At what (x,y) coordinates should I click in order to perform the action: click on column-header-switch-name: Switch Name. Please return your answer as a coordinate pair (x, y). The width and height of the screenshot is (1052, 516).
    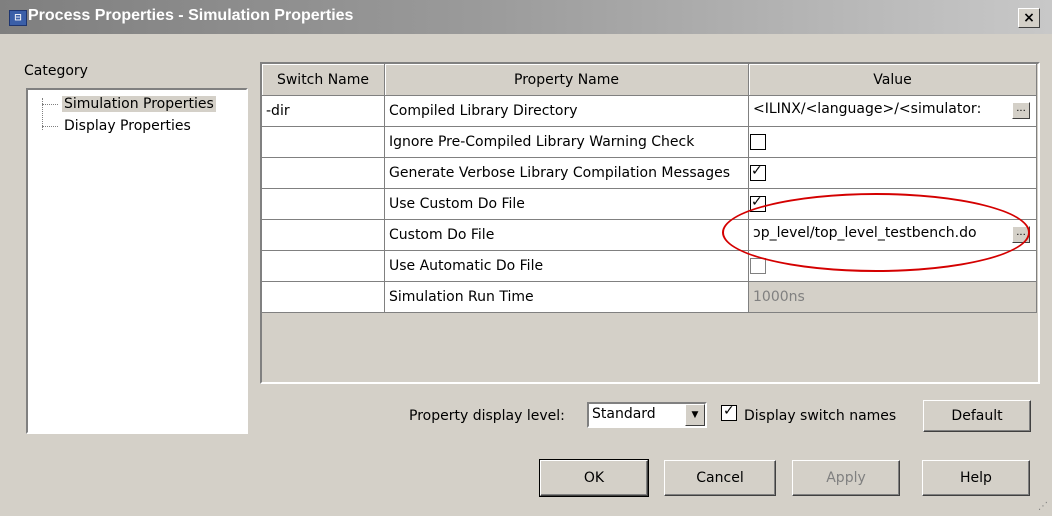
    Looking at the image, I should click on (323, 80).